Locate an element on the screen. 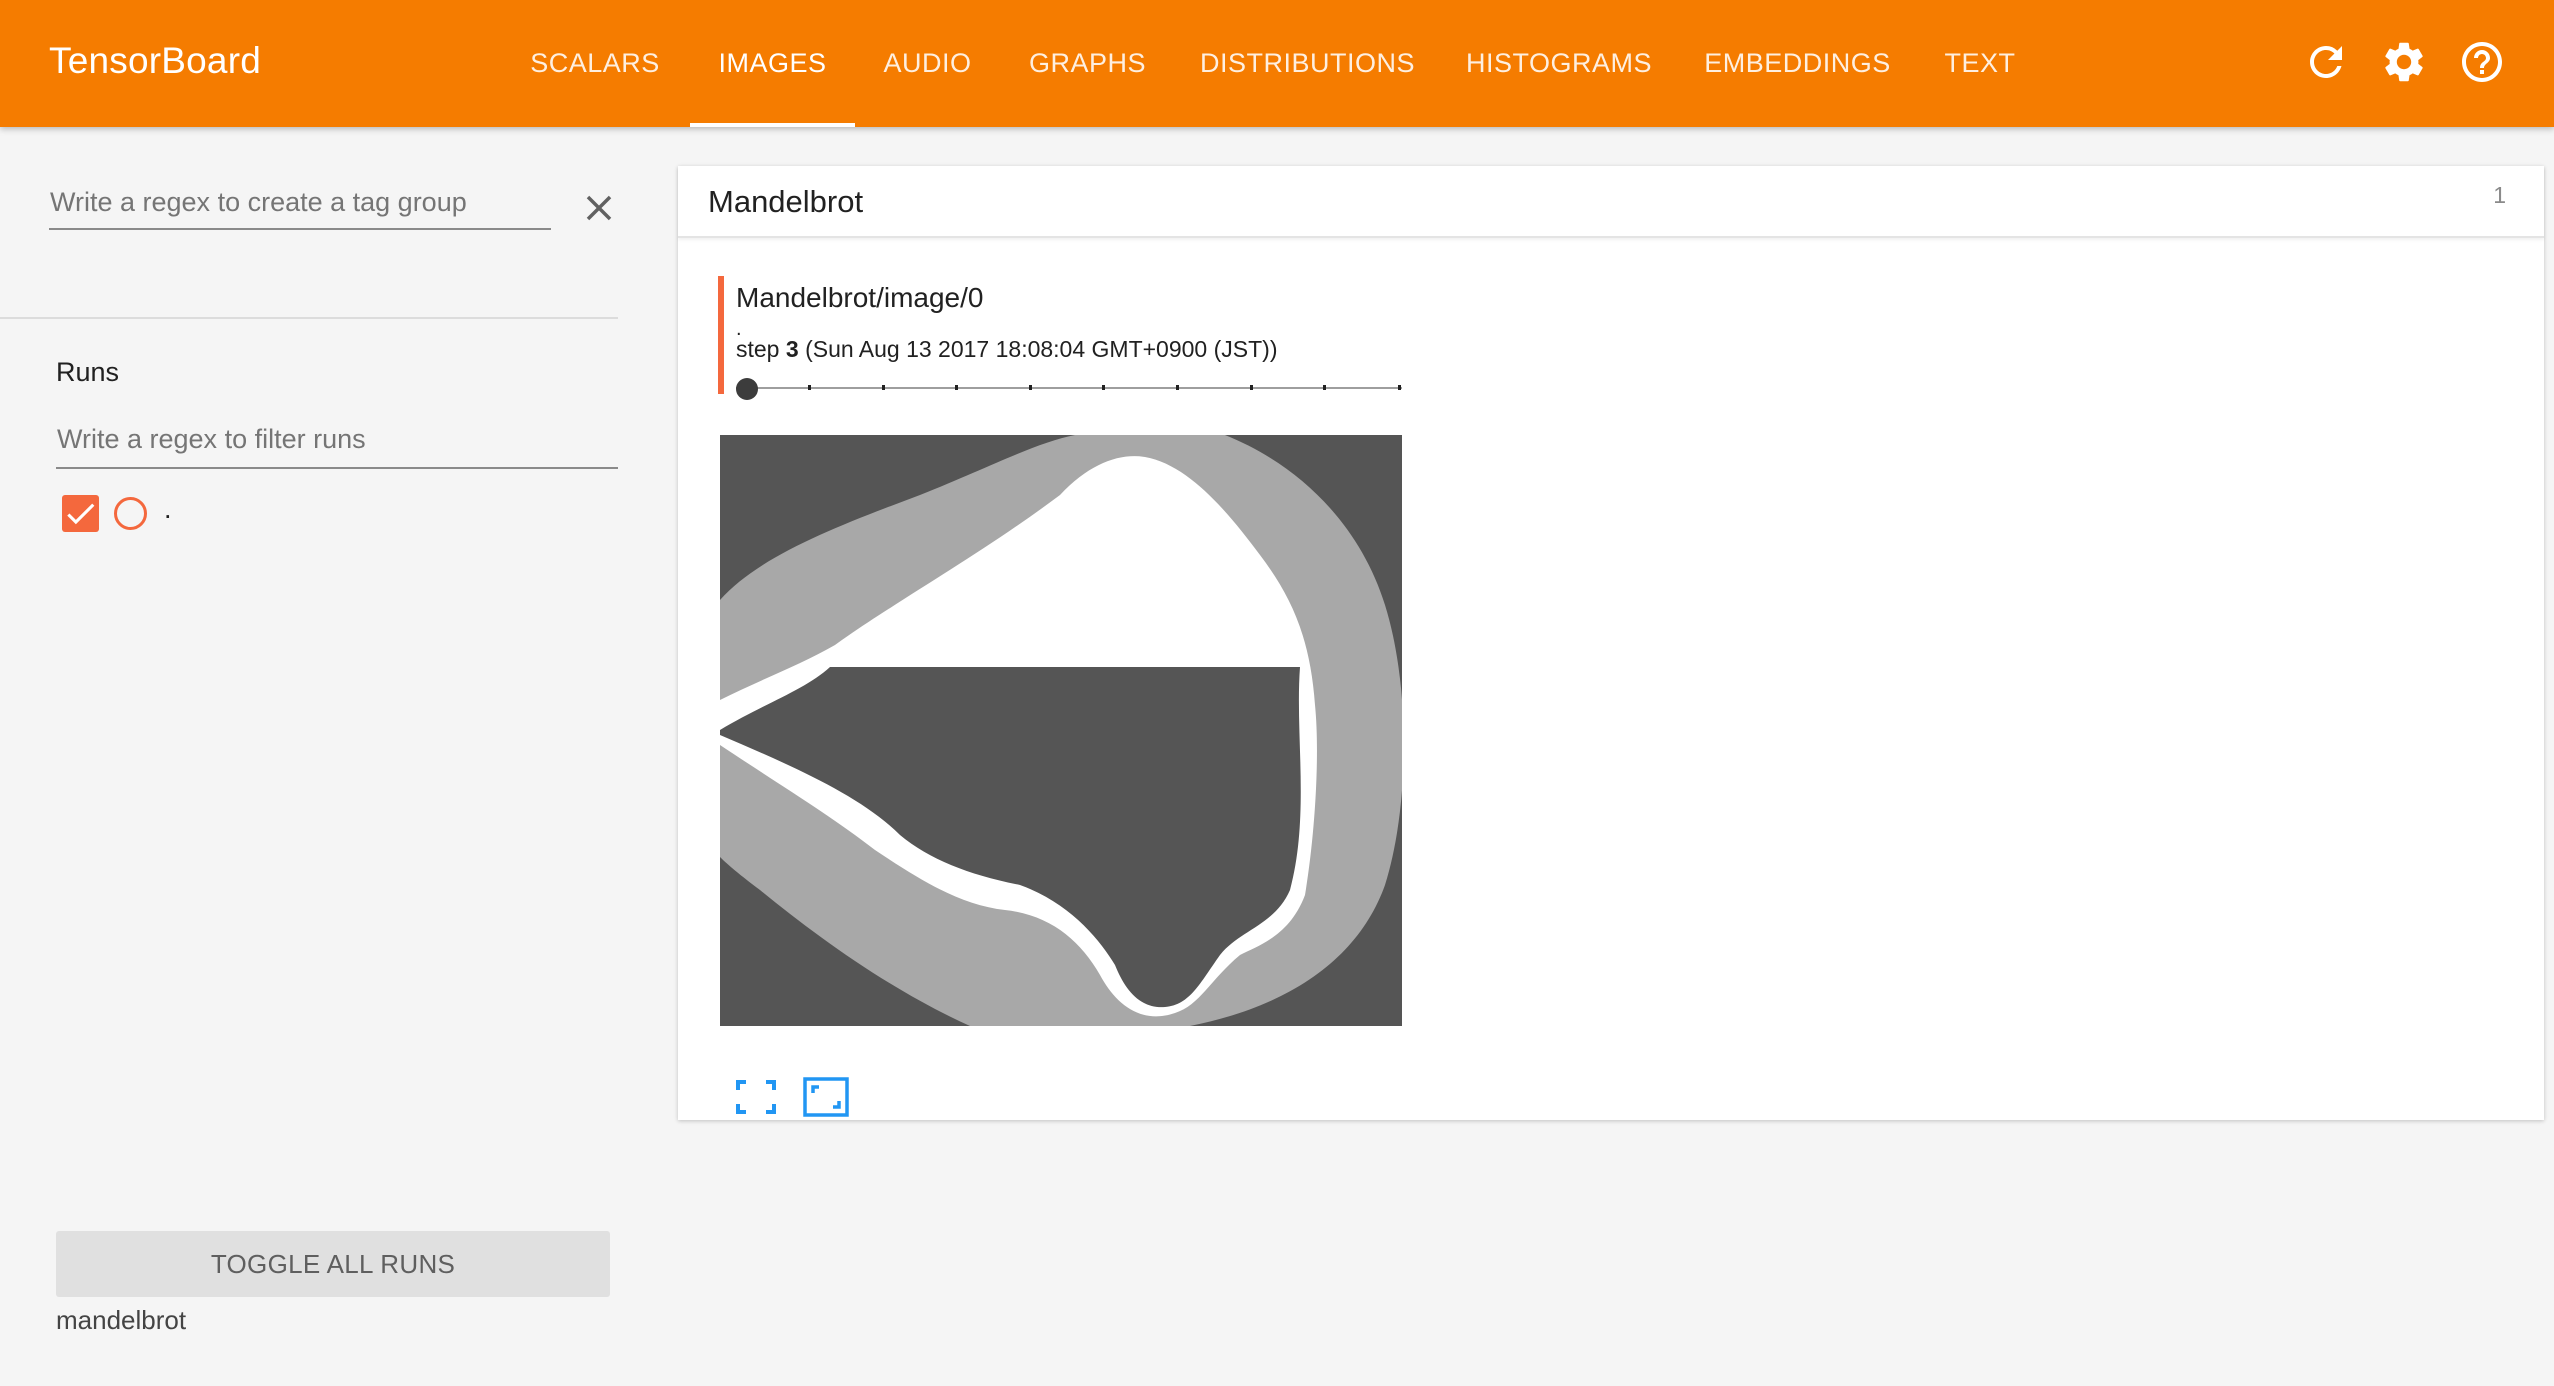 Image resolution: width=2554 pixels, height=1386 pixels. checkmark-icon is located at coordinates (81, 514).